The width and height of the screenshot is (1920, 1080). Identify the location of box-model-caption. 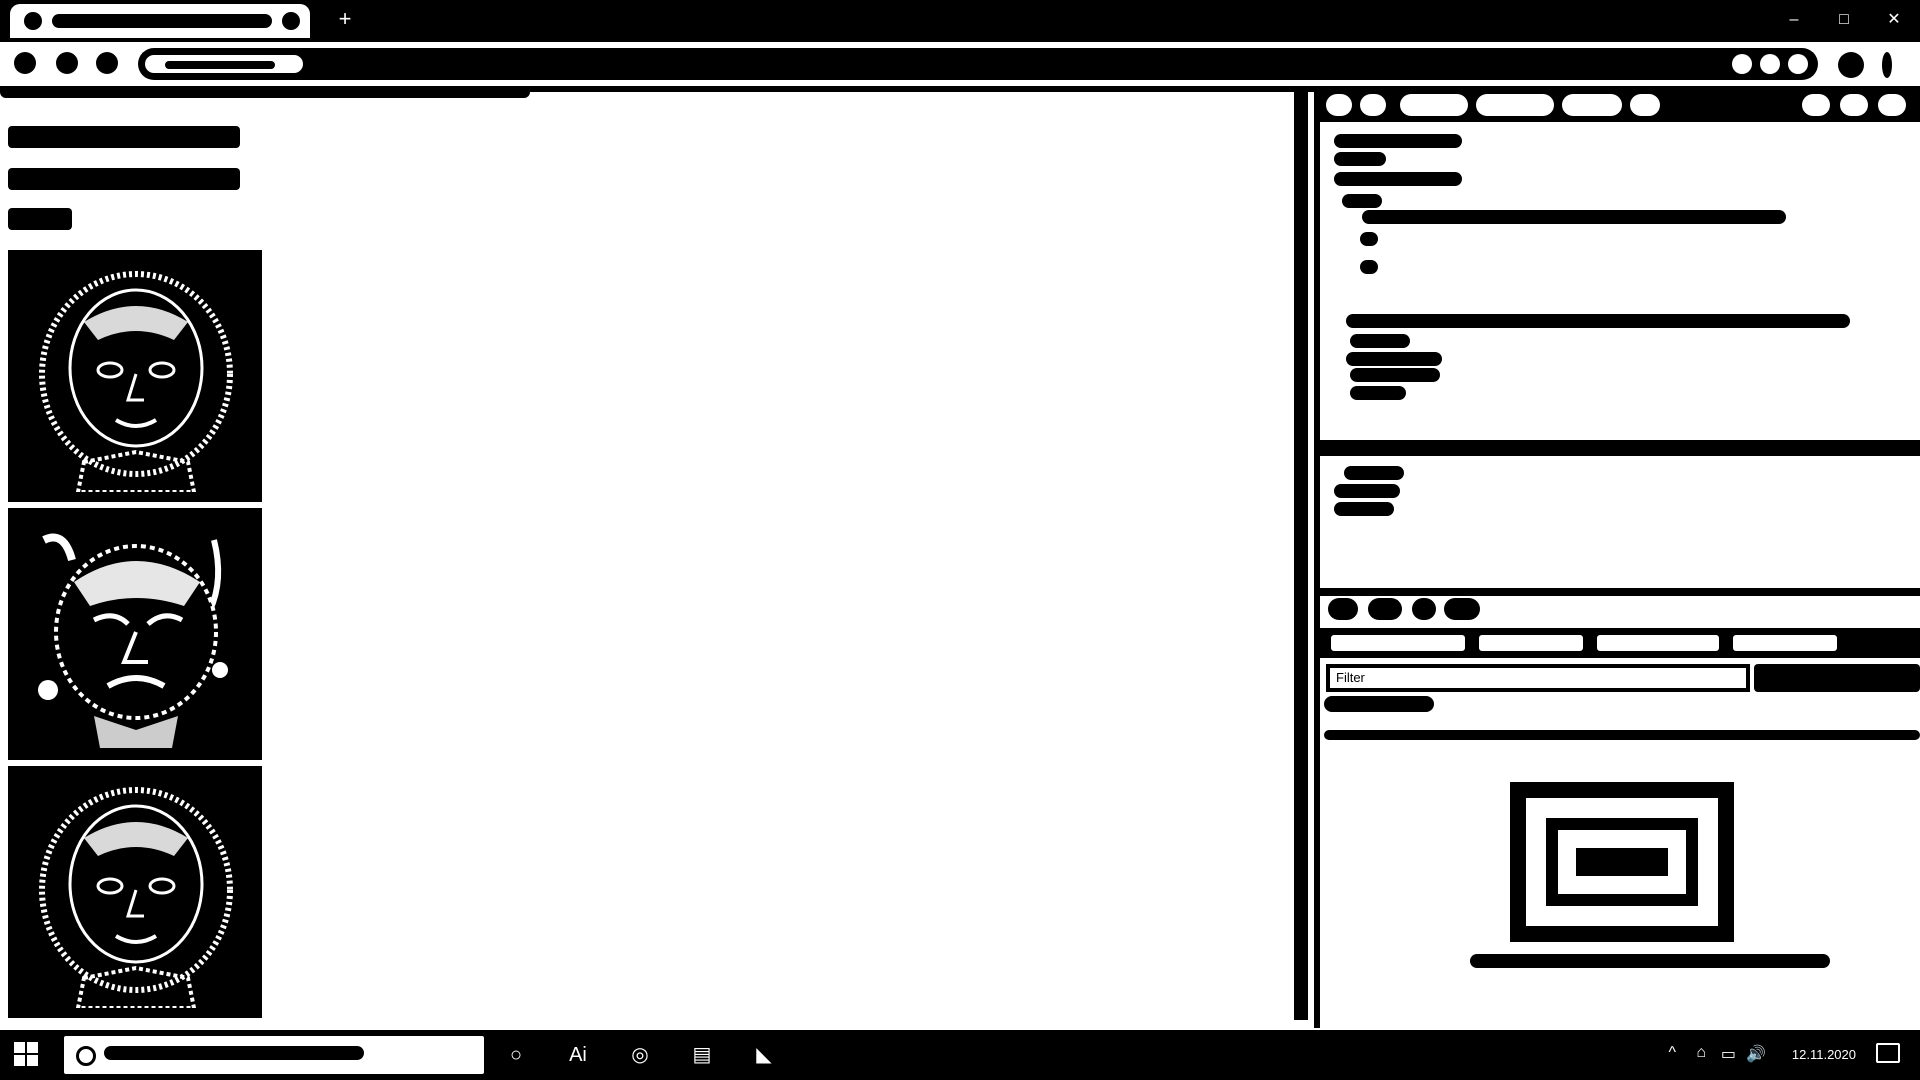
(1650, 961).